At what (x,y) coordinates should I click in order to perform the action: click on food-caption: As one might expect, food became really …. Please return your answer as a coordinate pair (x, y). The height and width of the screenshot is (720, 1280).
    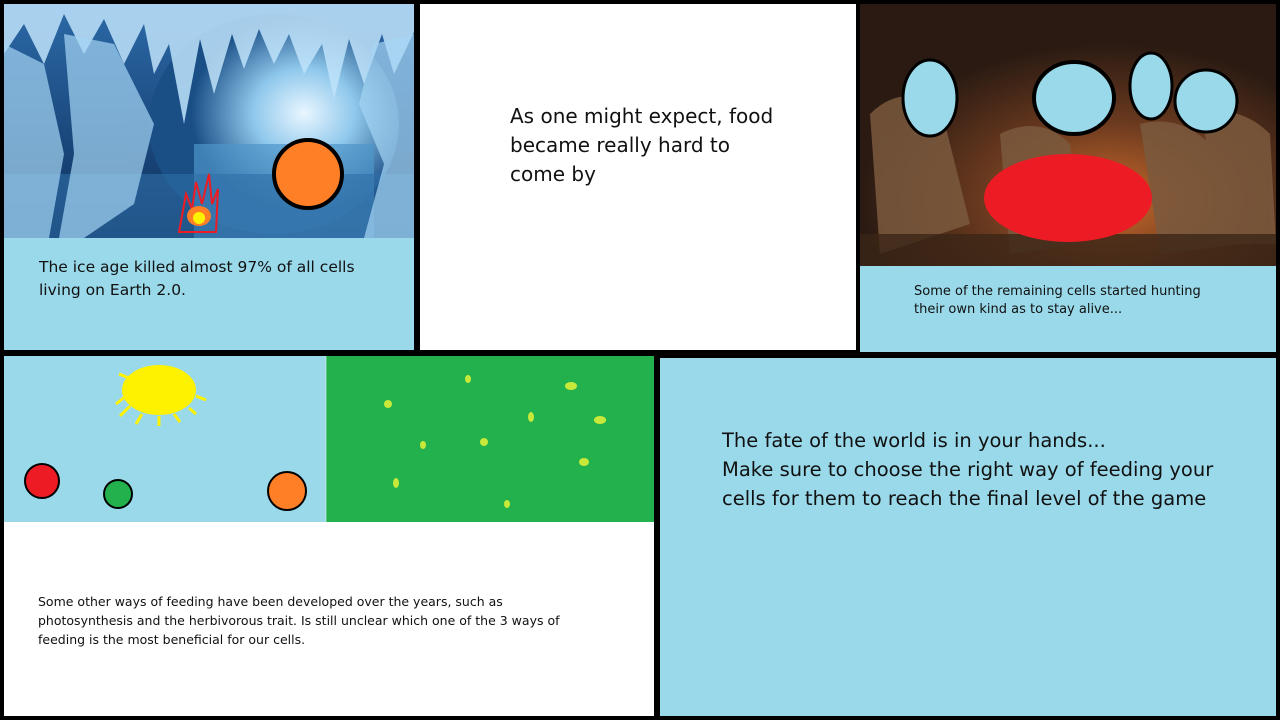
    Looking at the image, I should click on (642, 145).